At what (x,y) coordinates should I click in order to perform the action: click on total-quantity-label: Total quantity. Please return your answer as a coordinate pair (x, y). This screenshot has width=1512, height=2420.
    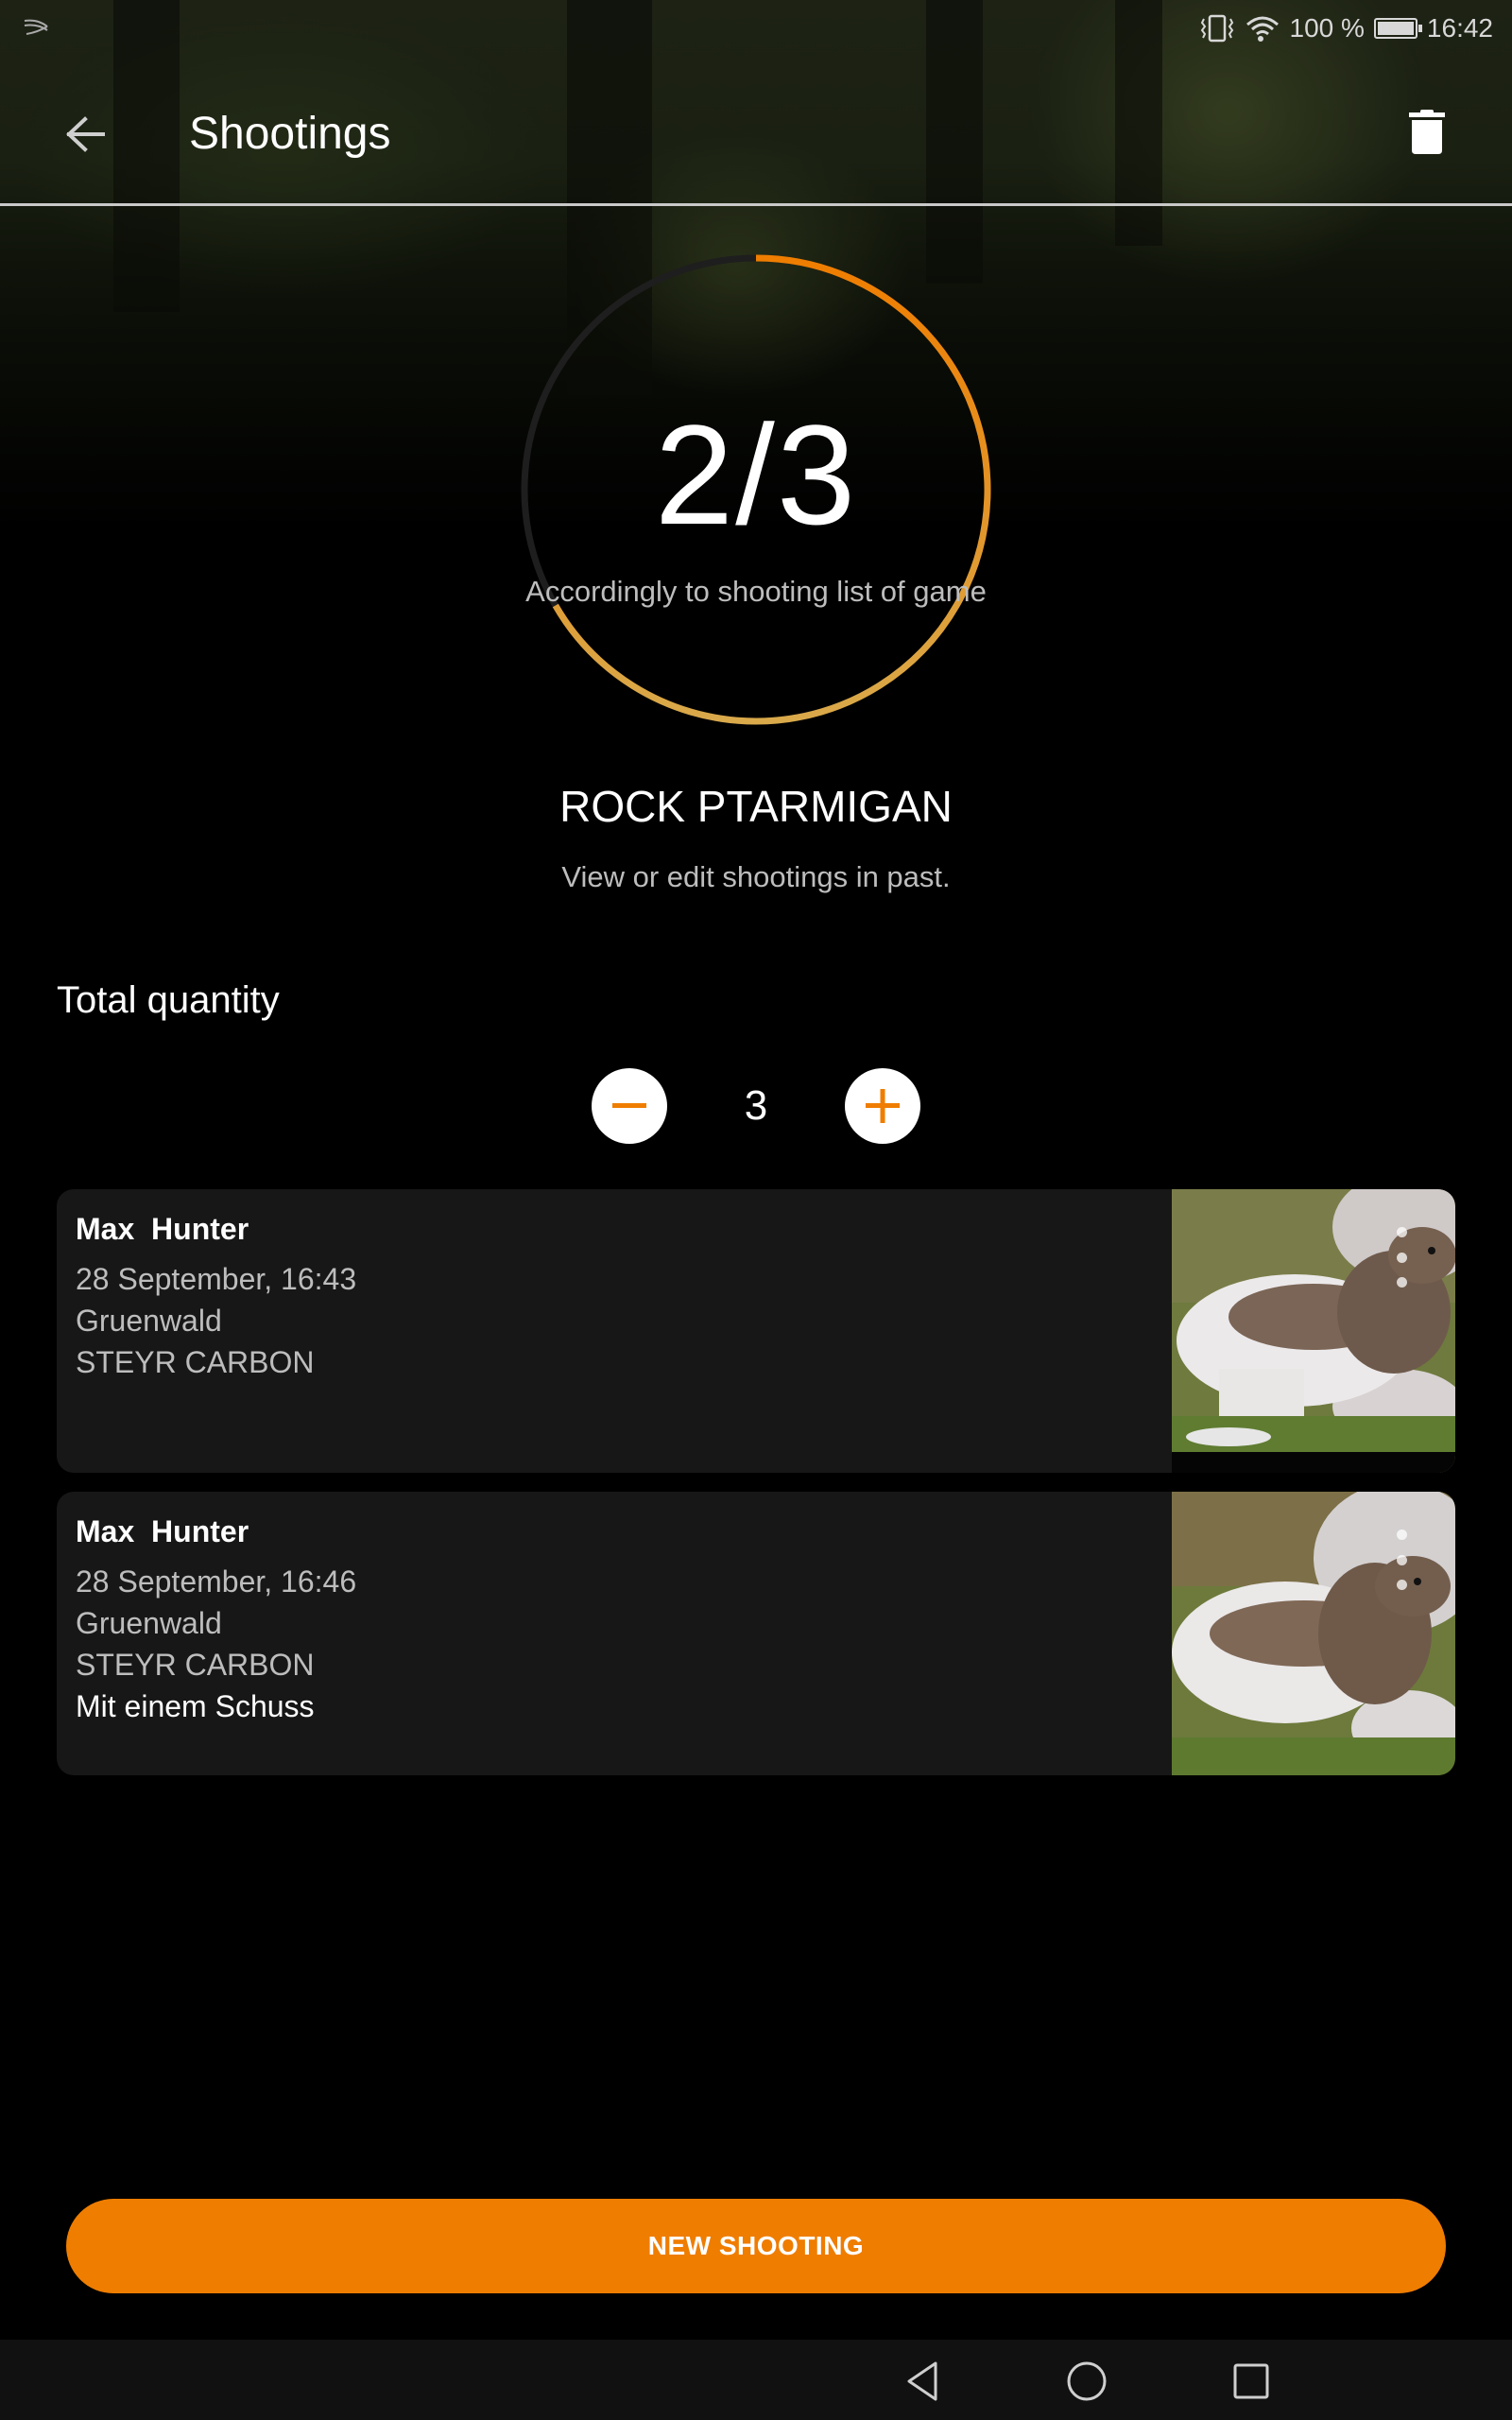
    Looking at the image, I should click on (168, 1000).